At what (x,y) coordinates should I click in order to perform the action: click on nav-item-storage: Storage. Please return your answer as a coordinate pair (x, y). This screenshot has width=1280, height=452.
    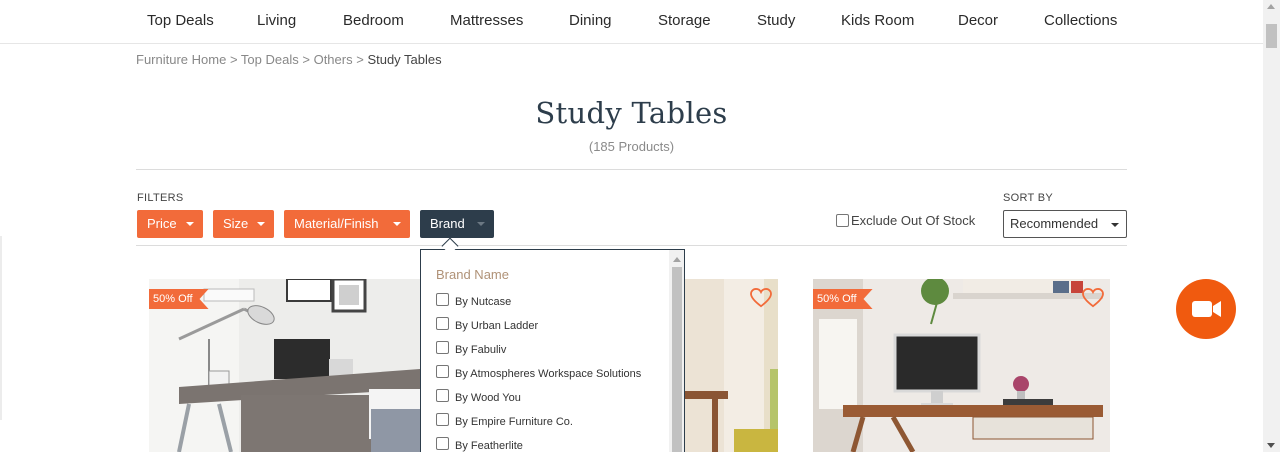
    Looking at the image, I should click on (684, 20).